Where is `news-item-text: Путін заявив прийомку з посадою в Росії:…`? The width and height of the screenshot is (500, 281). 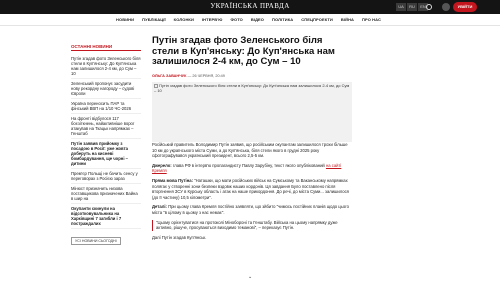 news-item-text: Путін заявив прийомку з посадою в Росії:… is located at coordinates (106, 153).